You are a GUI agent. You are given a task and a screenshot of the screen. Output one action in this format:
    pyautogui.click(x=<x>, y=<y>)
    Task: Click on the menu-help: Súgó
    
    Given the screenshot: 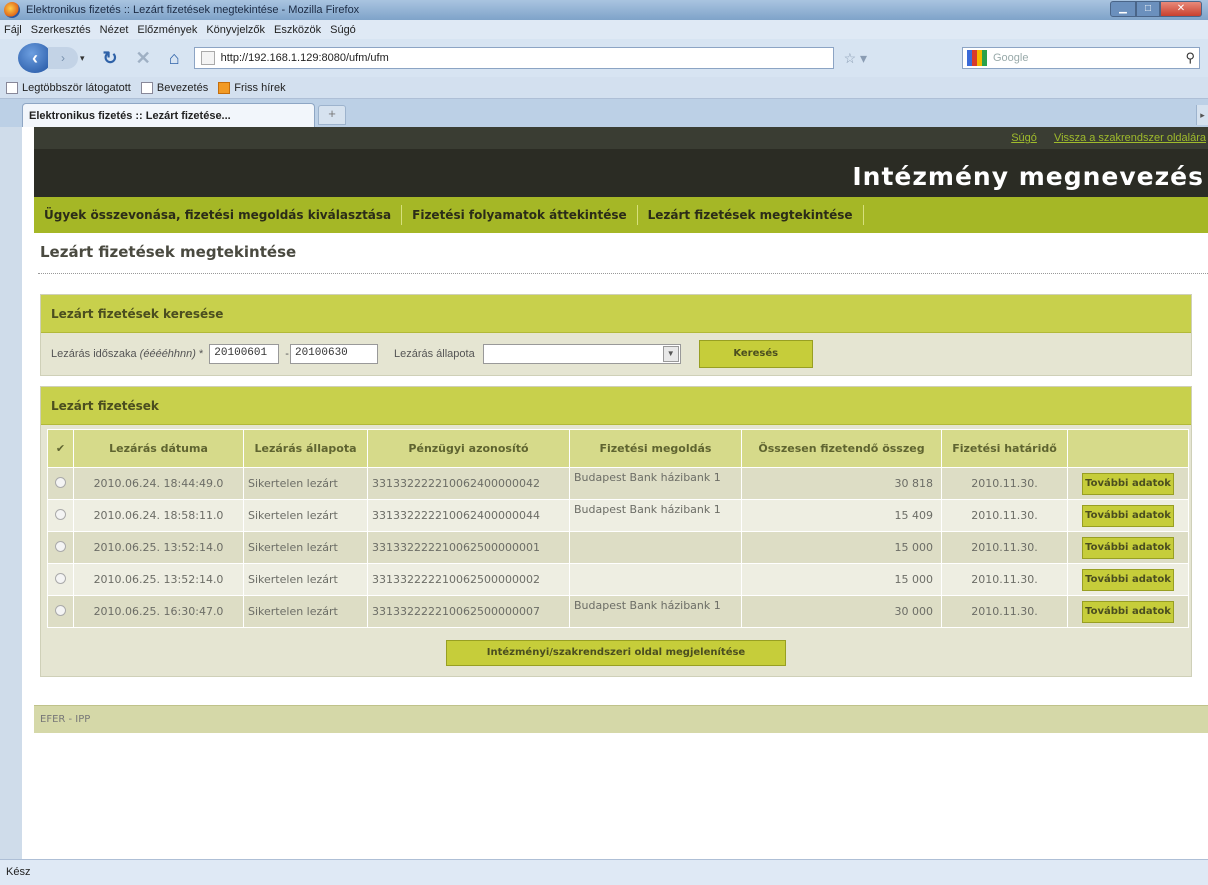 What is the action you would take?
    pyautogui.click(x=343, y=30)
    